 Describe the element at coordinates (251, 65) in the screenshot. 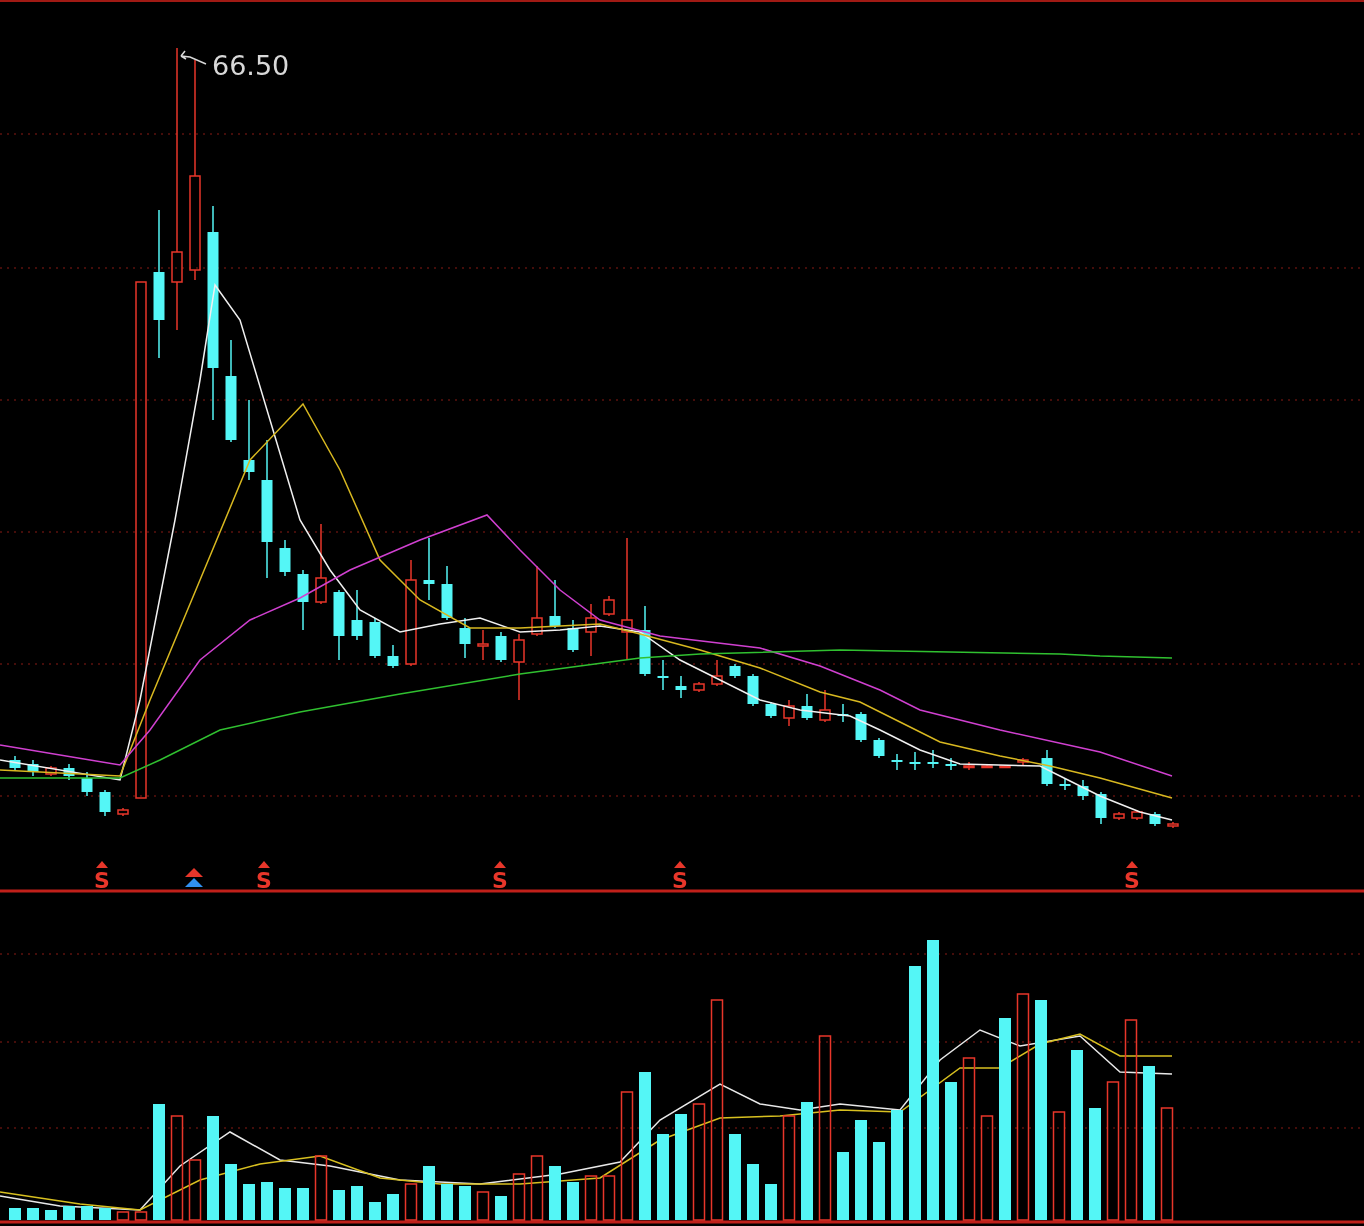

I see `peak-price-label: 66.50` at that location.